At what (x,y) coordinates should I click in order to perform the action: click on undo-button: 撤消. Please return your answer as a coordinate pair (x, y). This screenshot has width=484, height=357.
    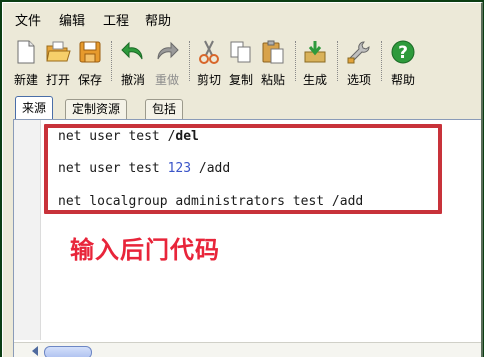
    Looking at the image, I should click on (133, 62).